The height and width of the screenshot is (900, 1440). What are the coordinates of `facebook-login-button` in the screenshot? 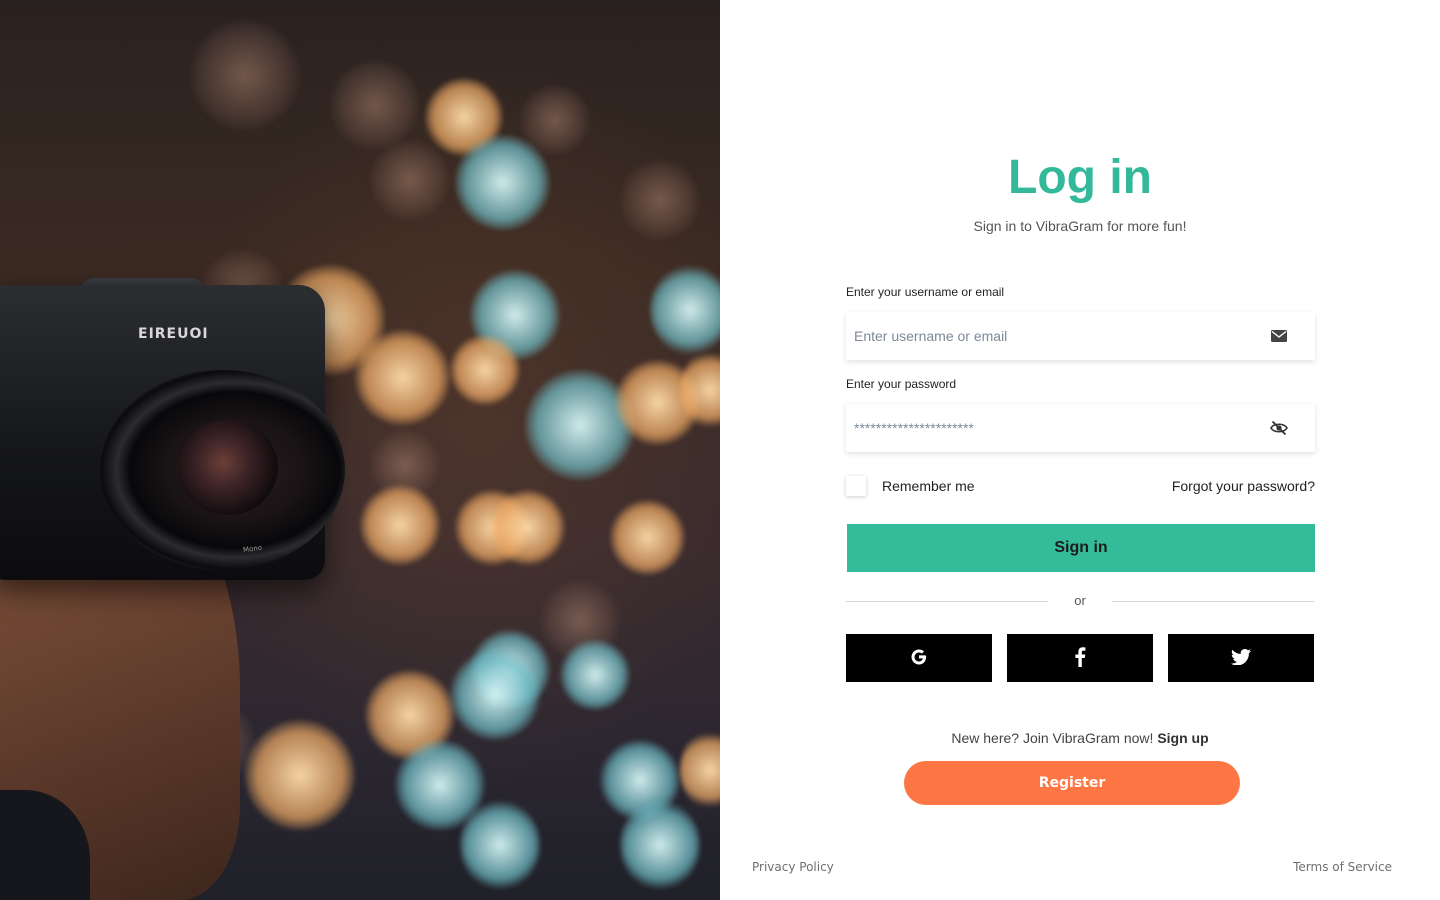 It's located at (1080, 658).